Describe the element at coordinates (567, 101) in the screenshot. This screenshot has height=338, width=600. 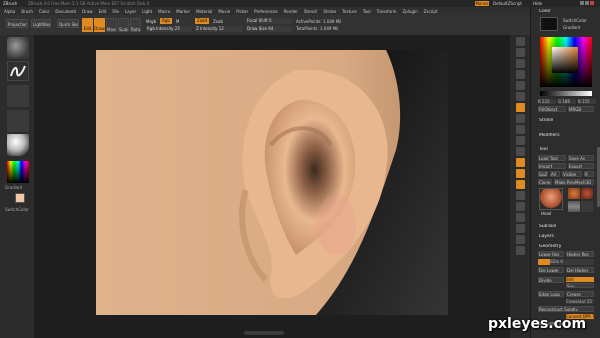
I see `g-value: G 186` at that location.